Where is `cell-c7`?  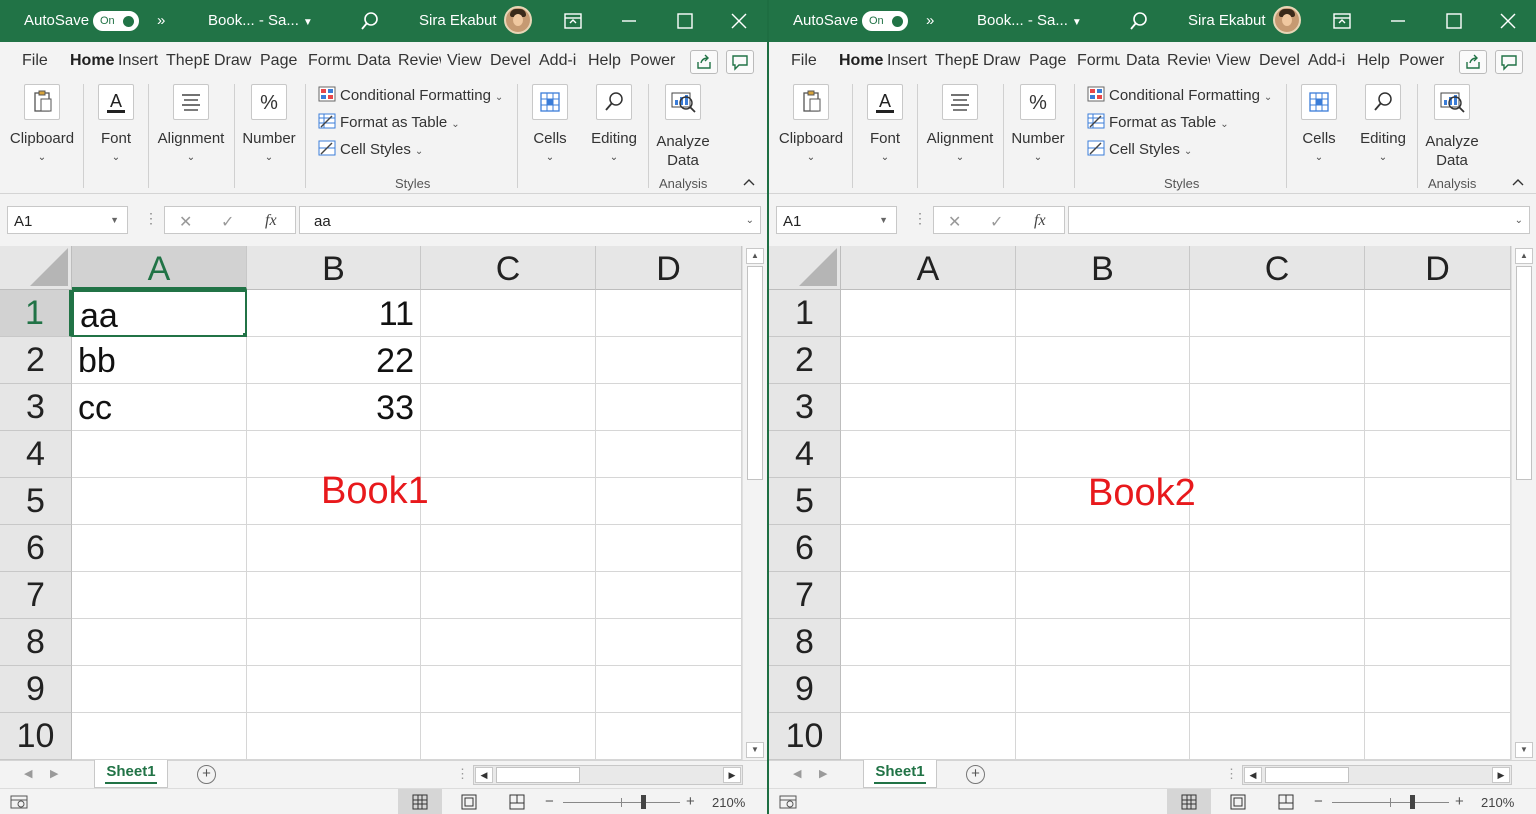
cell-c7 is located at coordinates (508, 595).